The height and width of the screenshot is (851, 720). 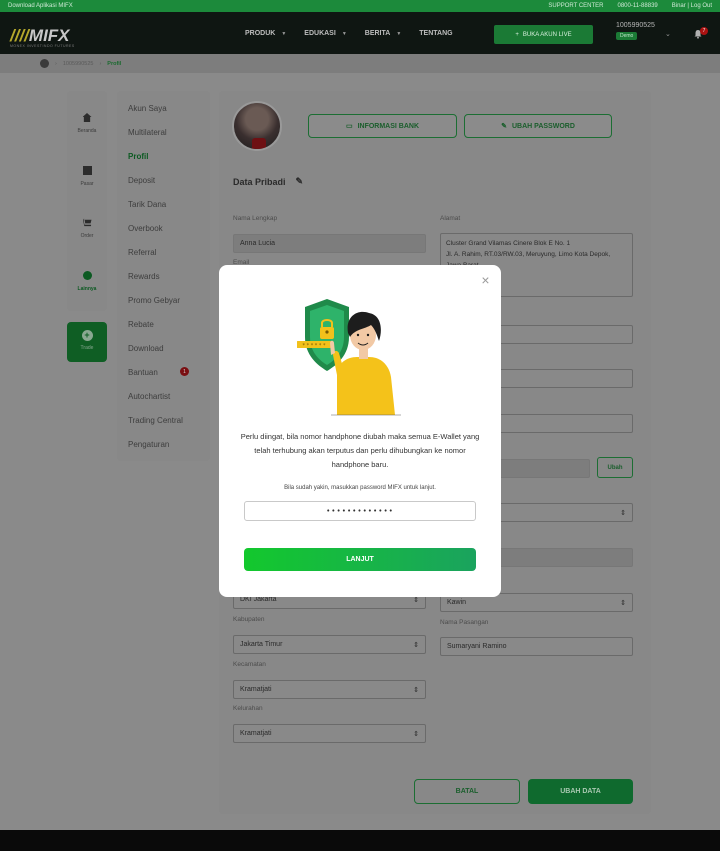 What do you see at coordinates (148, 444) in the screenshot?
I see `submenu-pengaturan: Pengaturan` at bounding box center [148, 444].